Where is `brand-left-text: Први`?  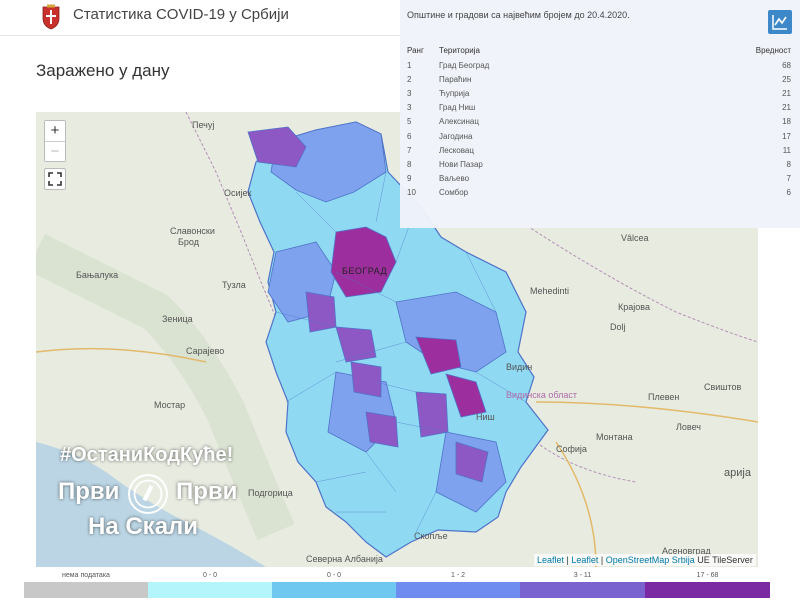 brand-left-text: Први is located at coordinates (89, 491).